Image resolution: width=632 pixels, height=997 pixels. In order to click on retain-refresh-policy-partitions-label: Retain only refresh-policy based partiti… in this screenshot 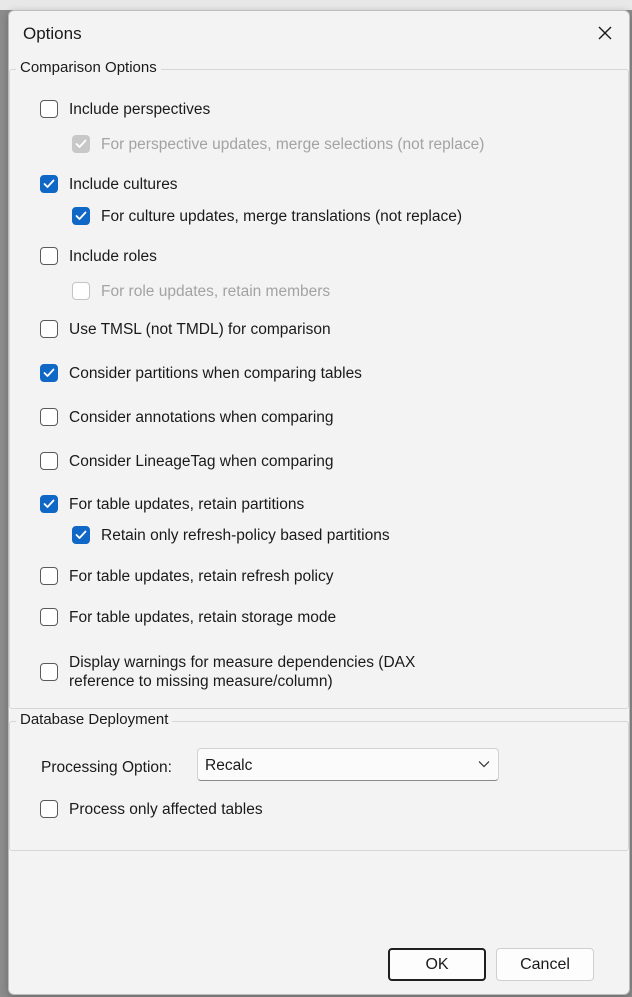, I will do `click(245, 535)`.